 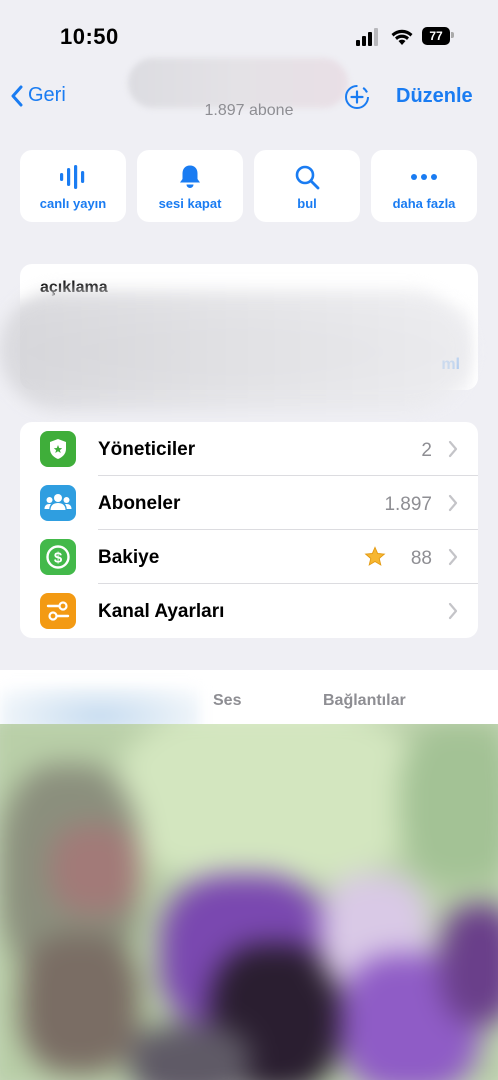 What do you see at coordinates (72, 177) in the screenshot?
I see `live-stream-icon` at bounding box center [72, 177].